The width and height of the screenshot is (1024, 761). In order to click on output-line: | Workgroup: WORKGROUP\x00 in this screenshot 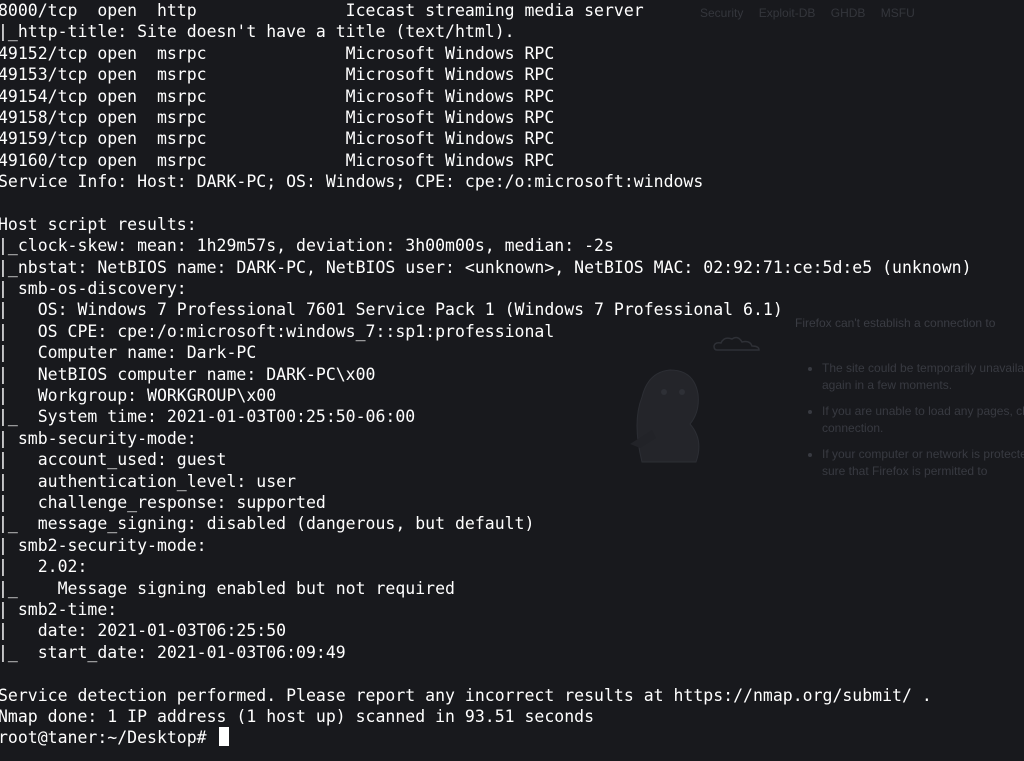, I will do `click(138, 396)`.